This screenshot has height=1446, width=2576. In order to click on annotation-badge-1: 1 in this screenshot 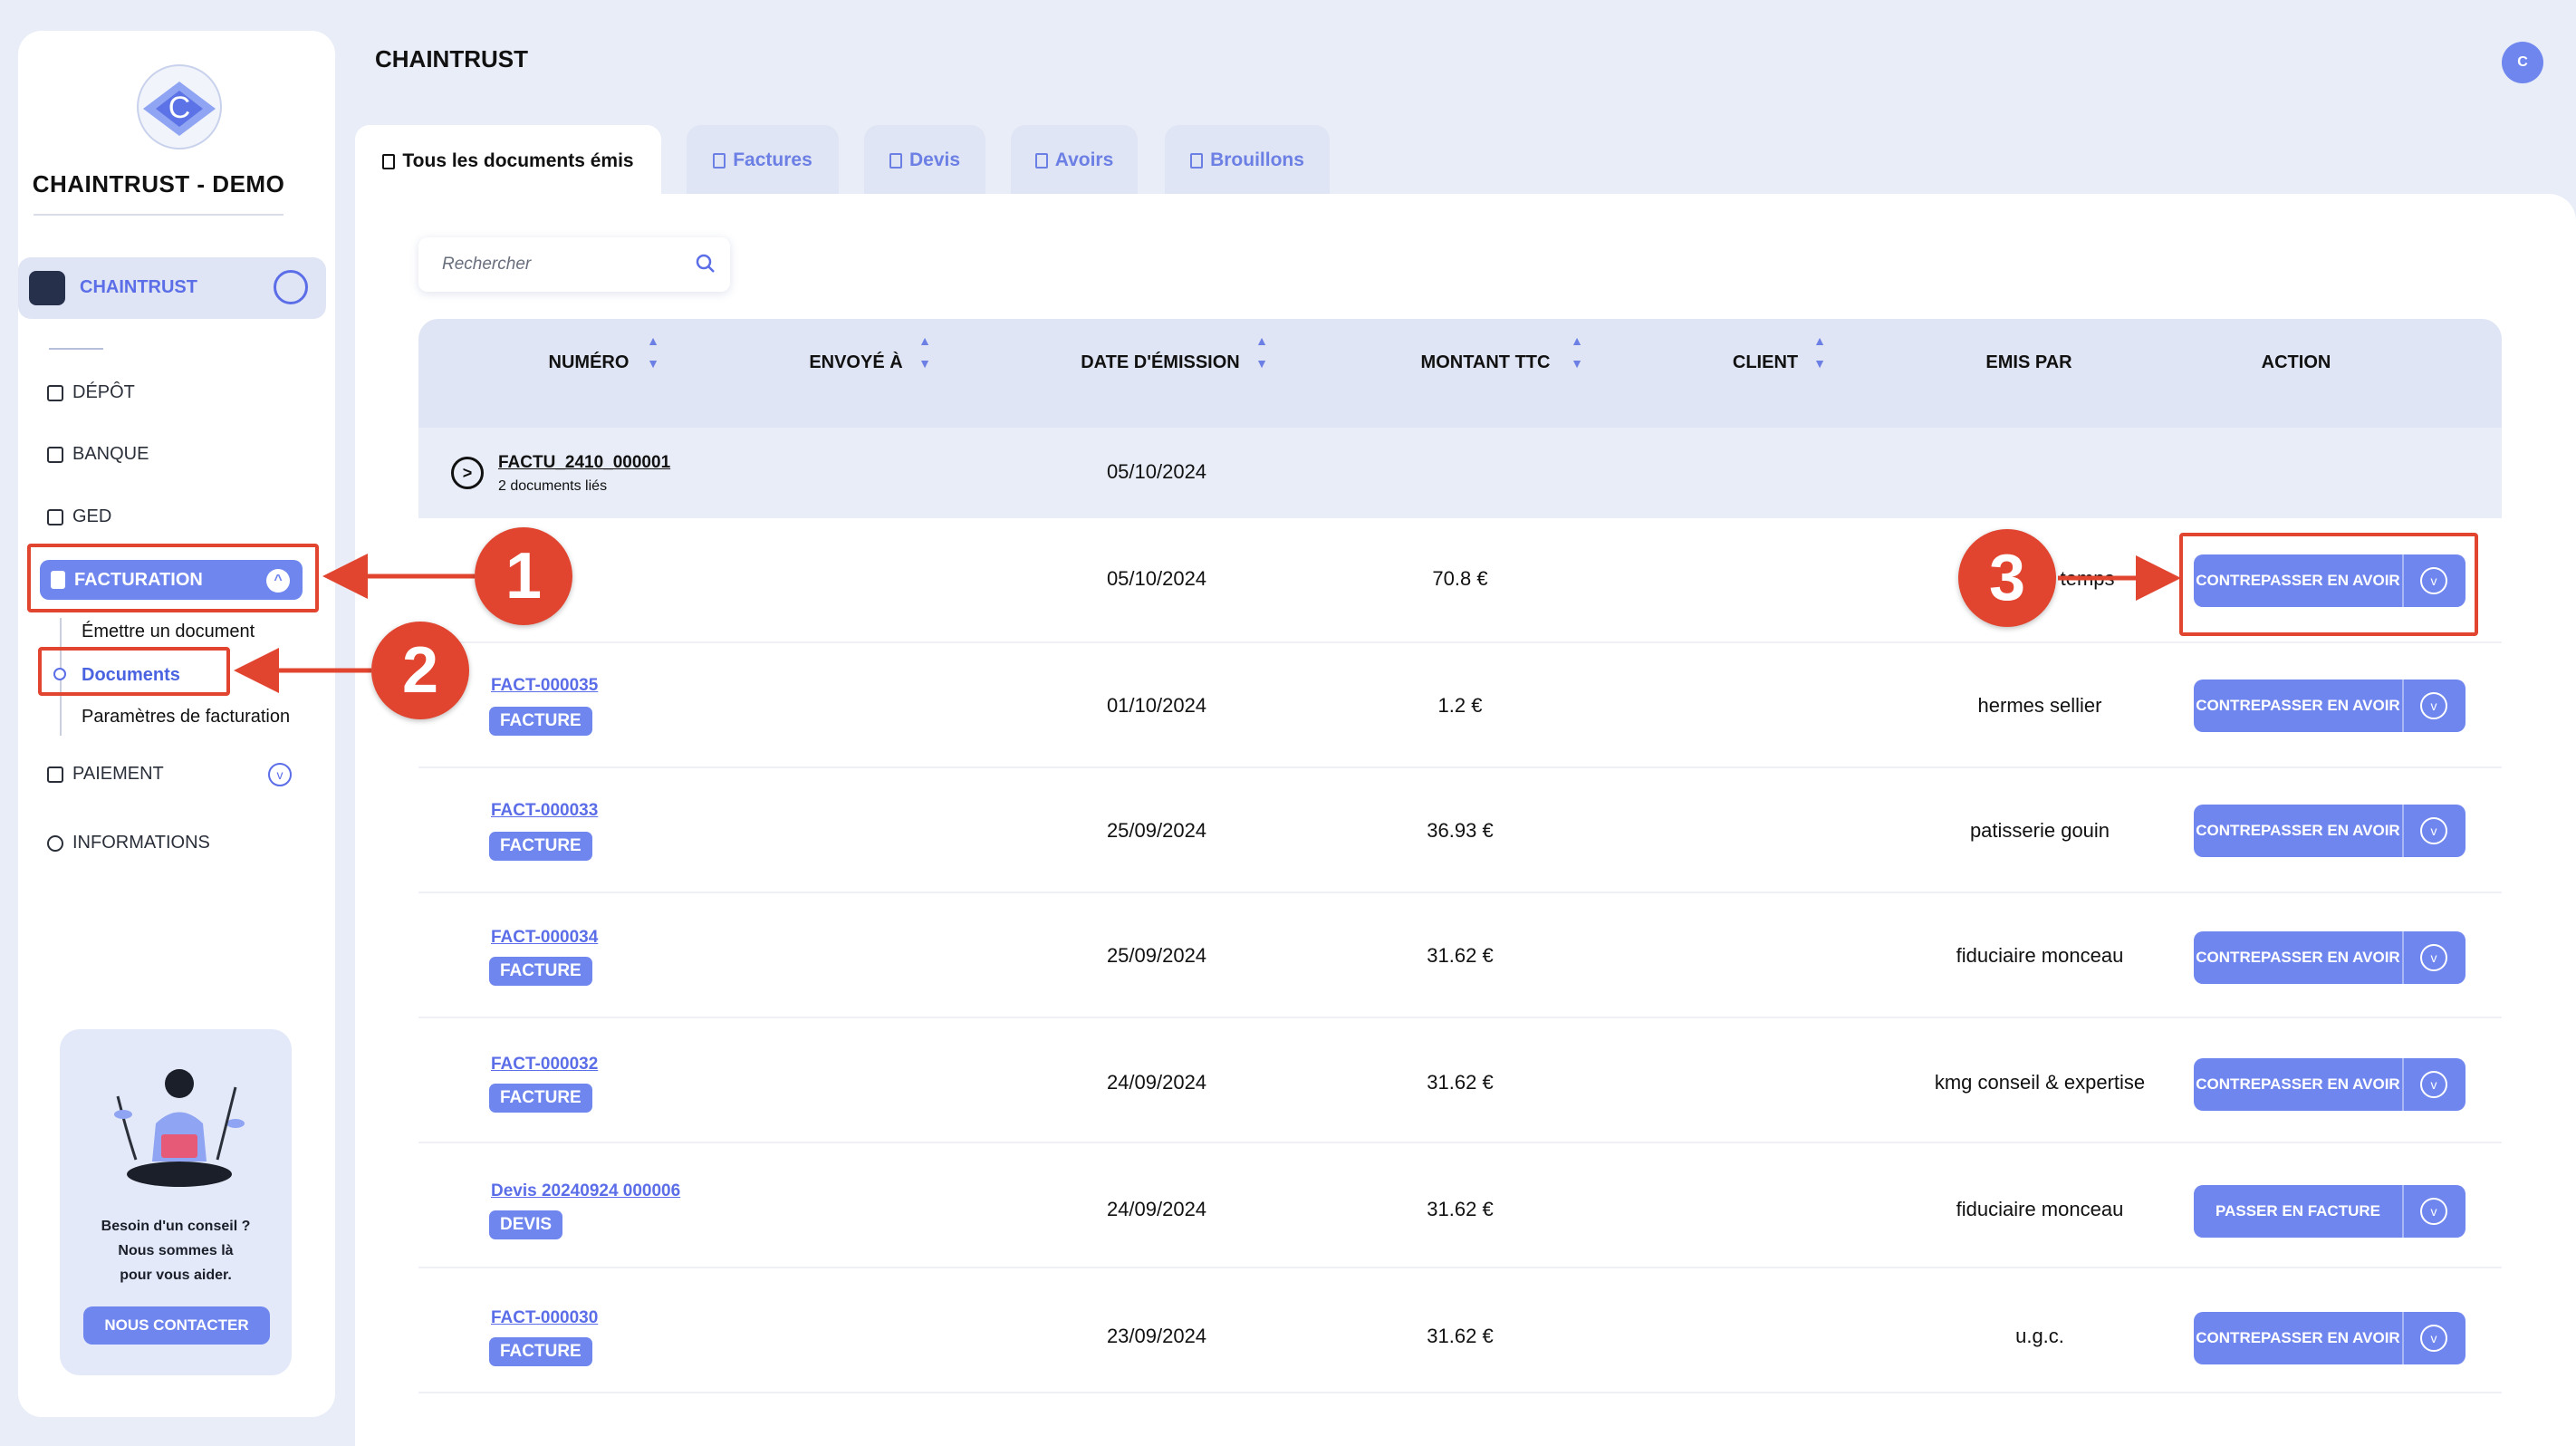, I will do `click(523, 576)`.